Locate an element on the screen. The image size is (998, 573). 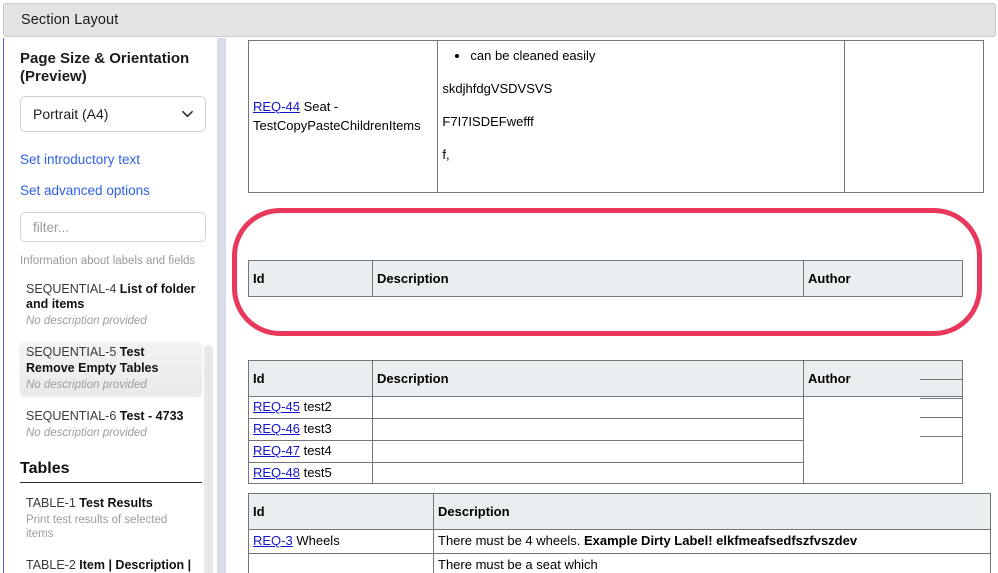
table-row: REQ-45 test2 is located at coordinates (605, 440).